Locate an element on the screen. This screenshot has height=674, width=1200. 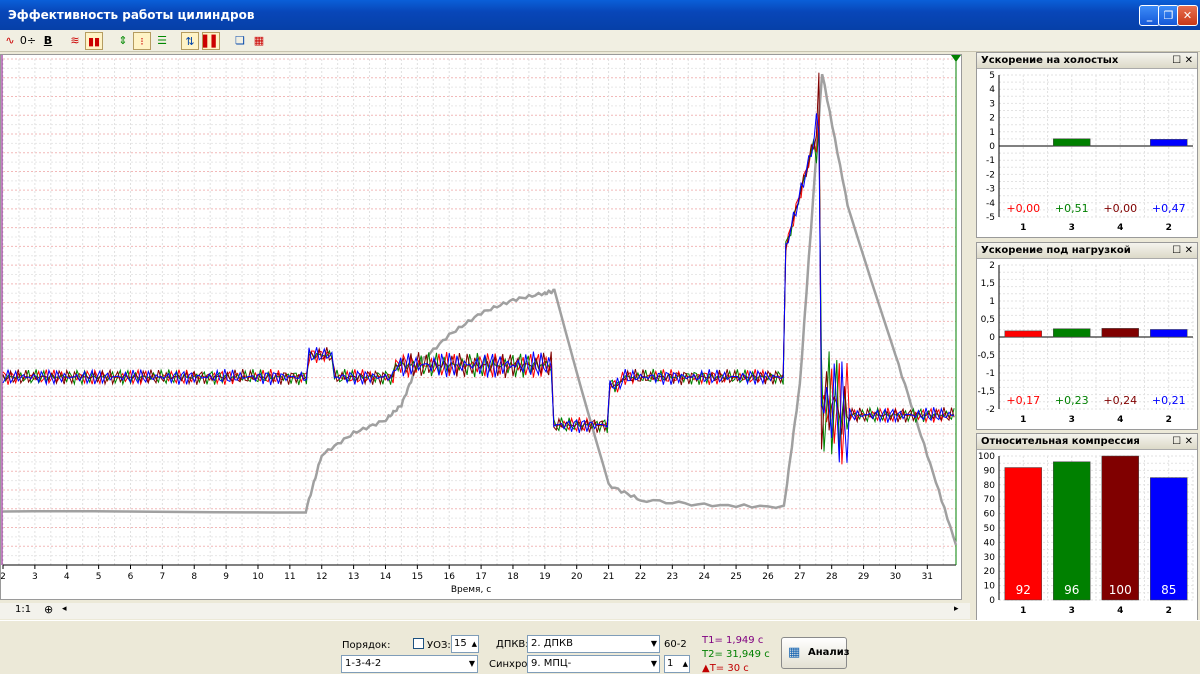
uoz-checkbox is located at coordinates (418, 643).